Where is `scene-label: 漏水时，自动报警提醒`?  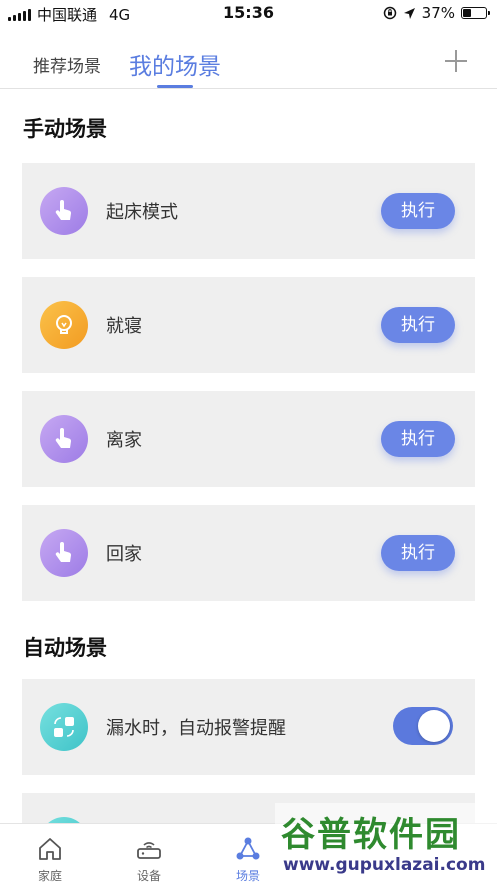 scene-label: 漏水时，自动报警提醒 is located at coordinates (196, 728).